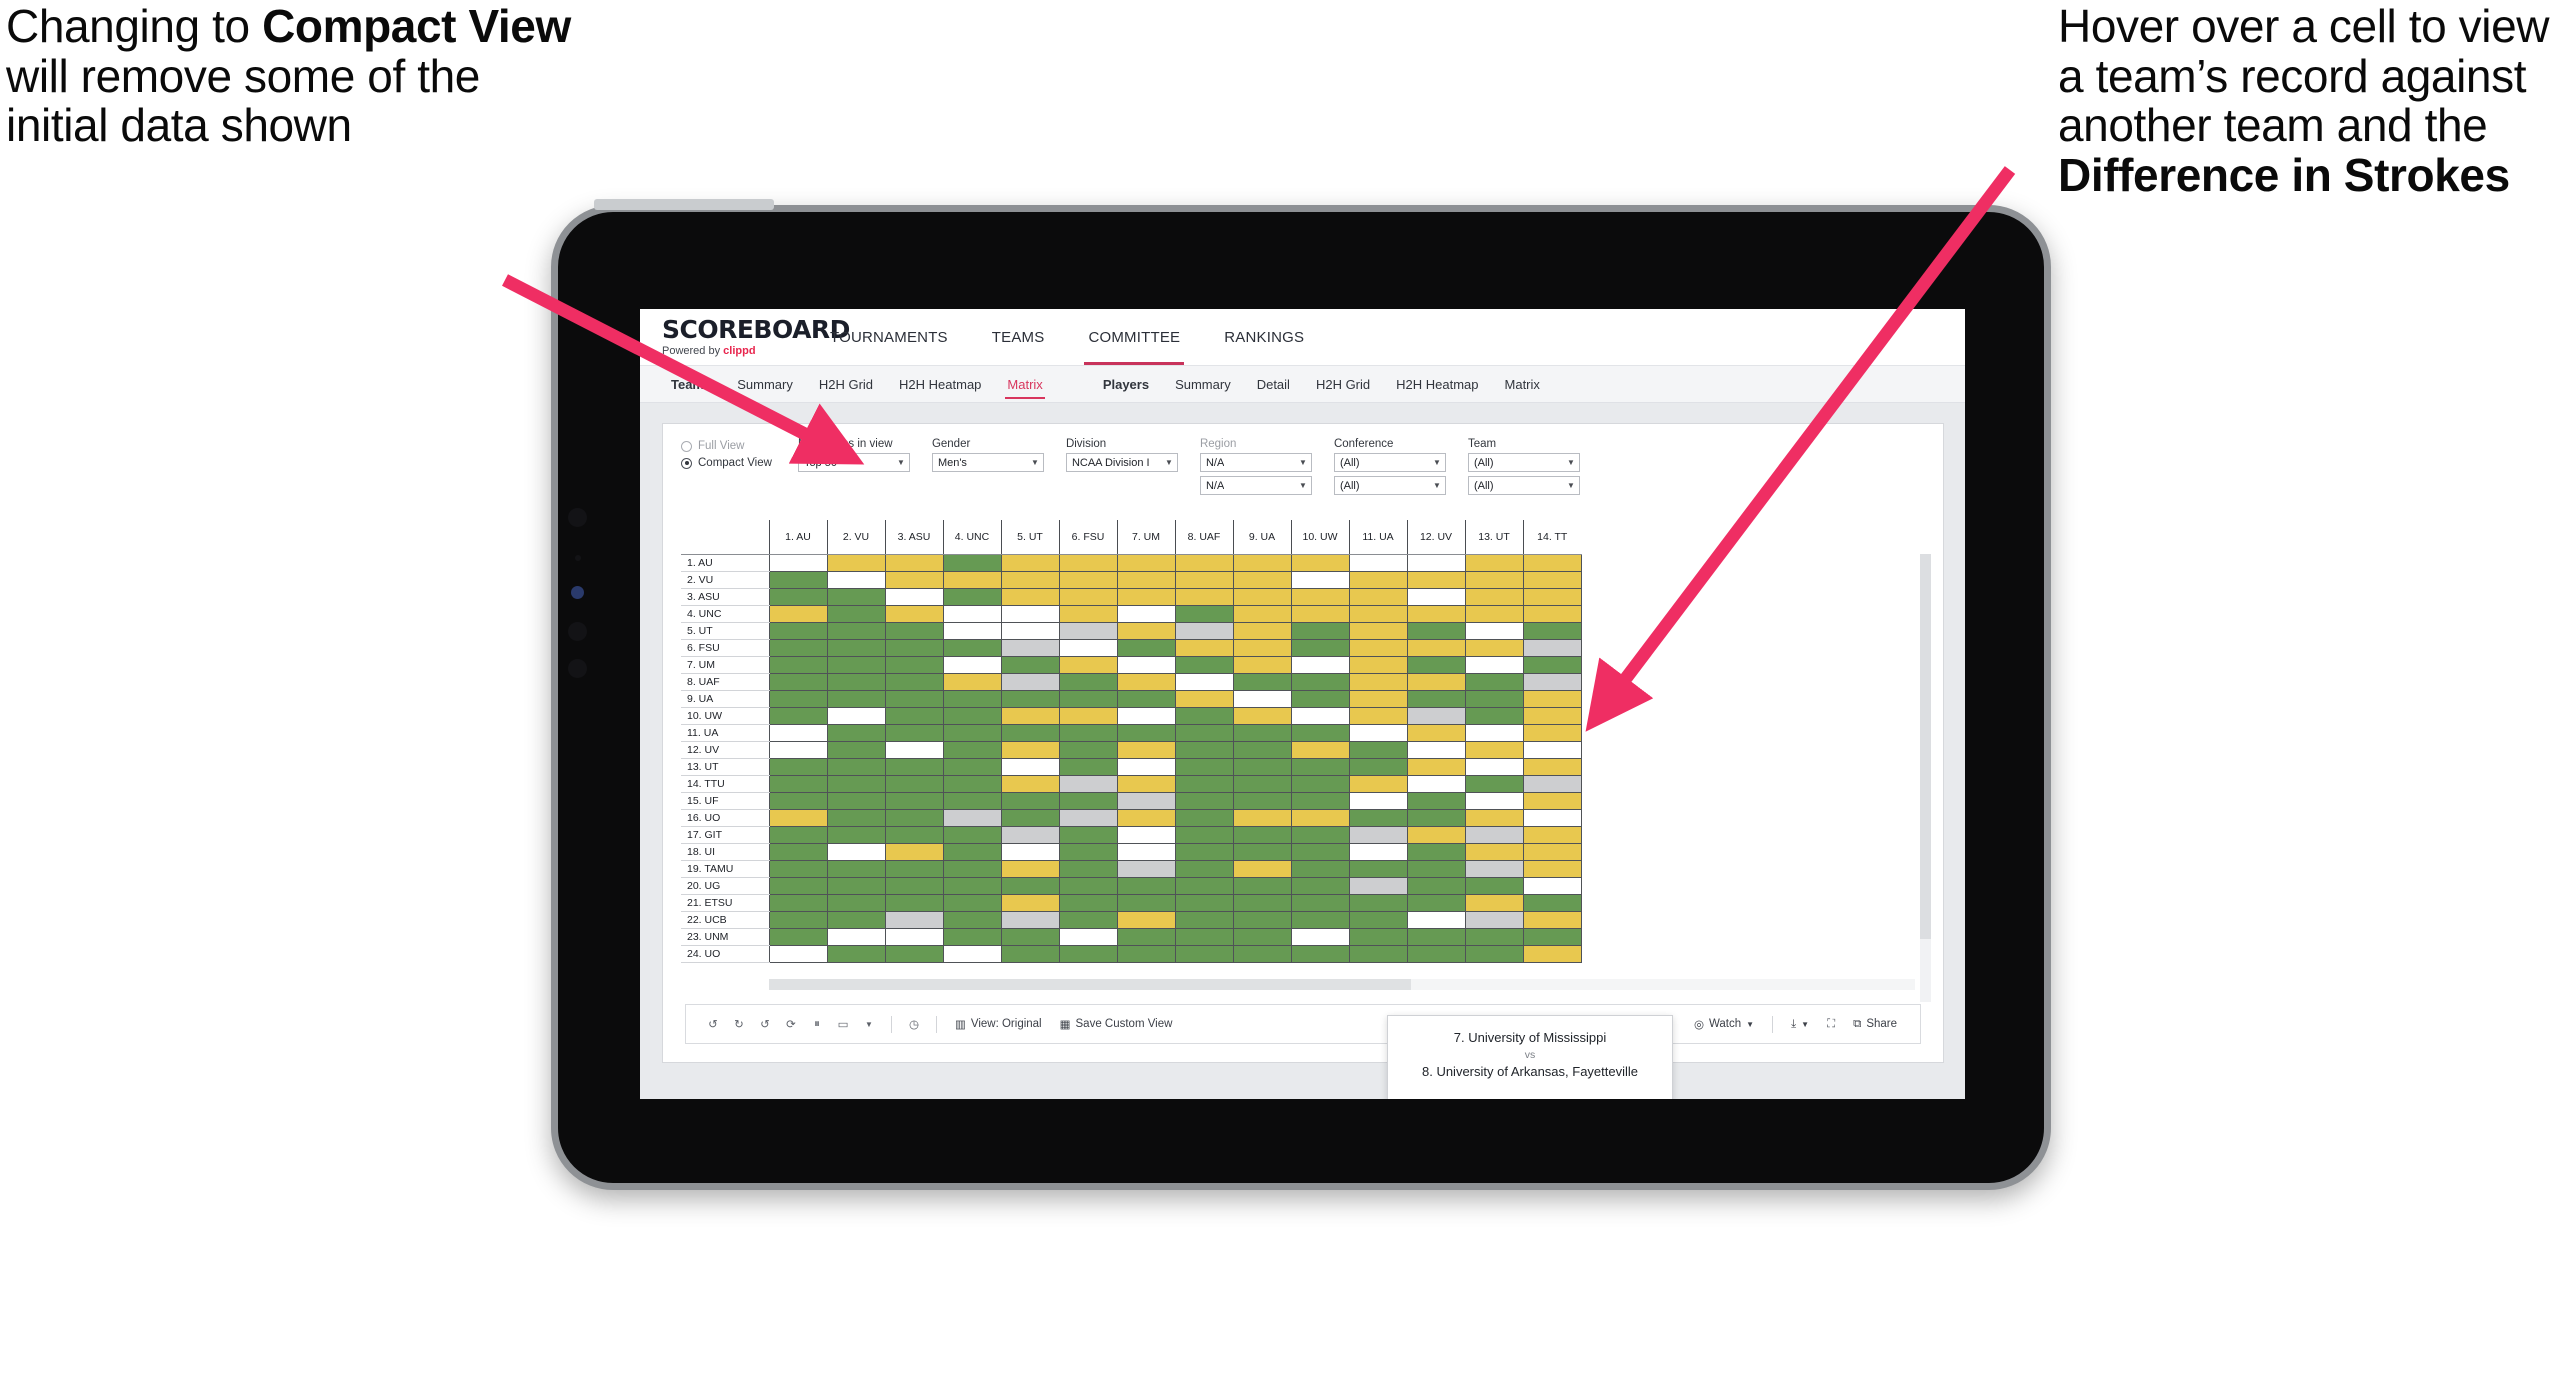  I want to click on subnav-teams-summary: Summary, so click(765, 384).